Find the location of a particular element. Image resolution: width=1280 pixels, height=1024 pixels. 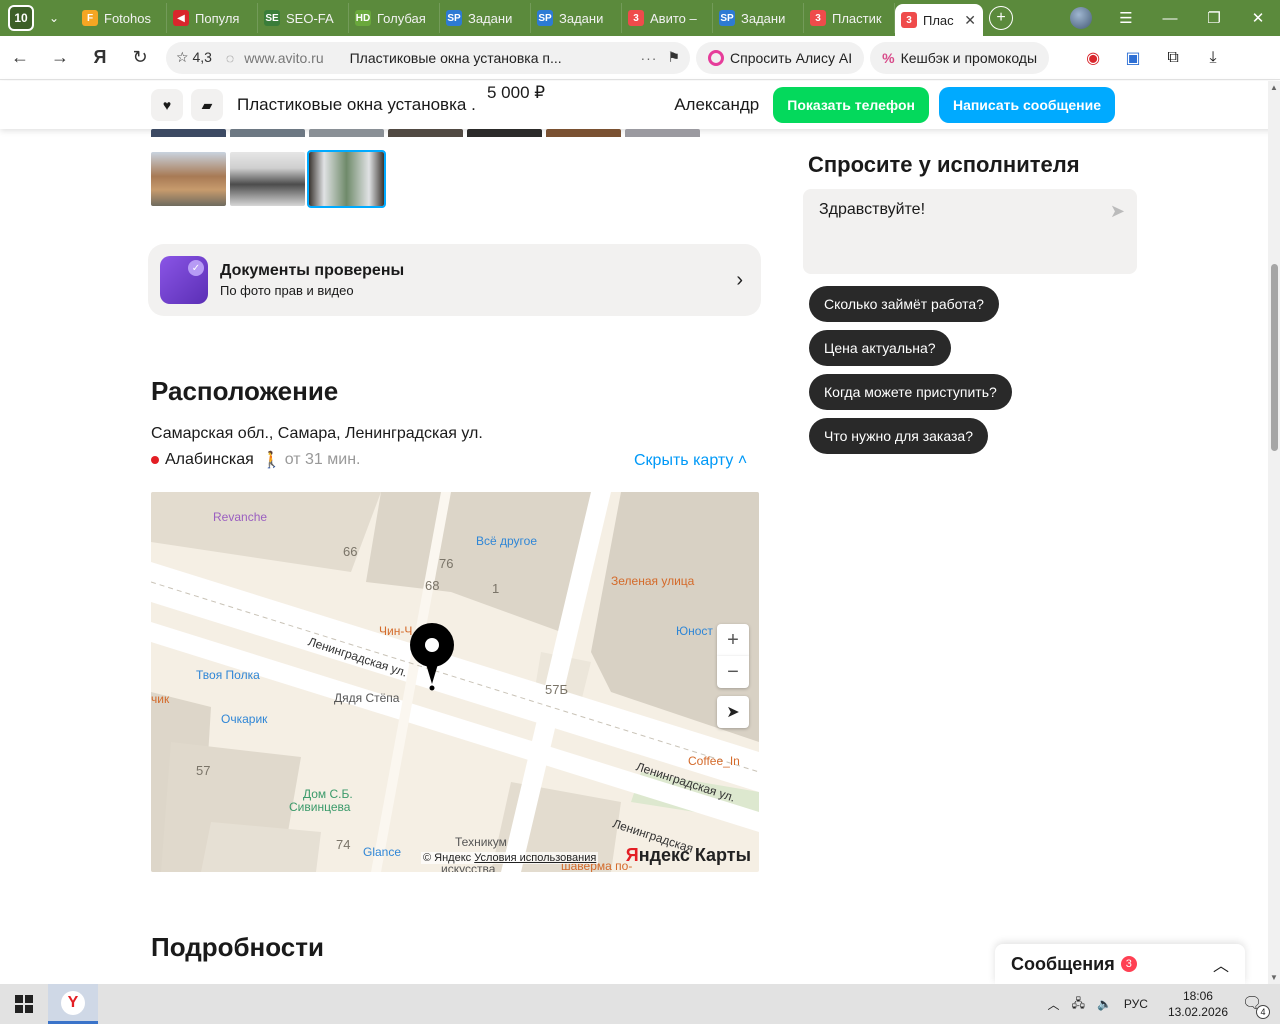

browser-tab: HD Голубая is located at coordinates (394, 18).